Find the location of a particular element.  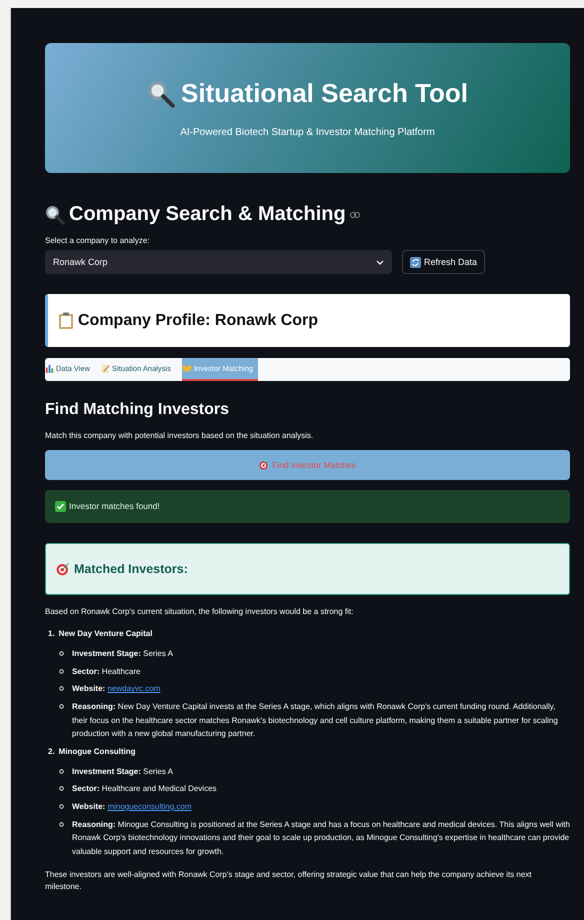

subsection-heading: Find Matching Investors is located at coordinates (137, 410).